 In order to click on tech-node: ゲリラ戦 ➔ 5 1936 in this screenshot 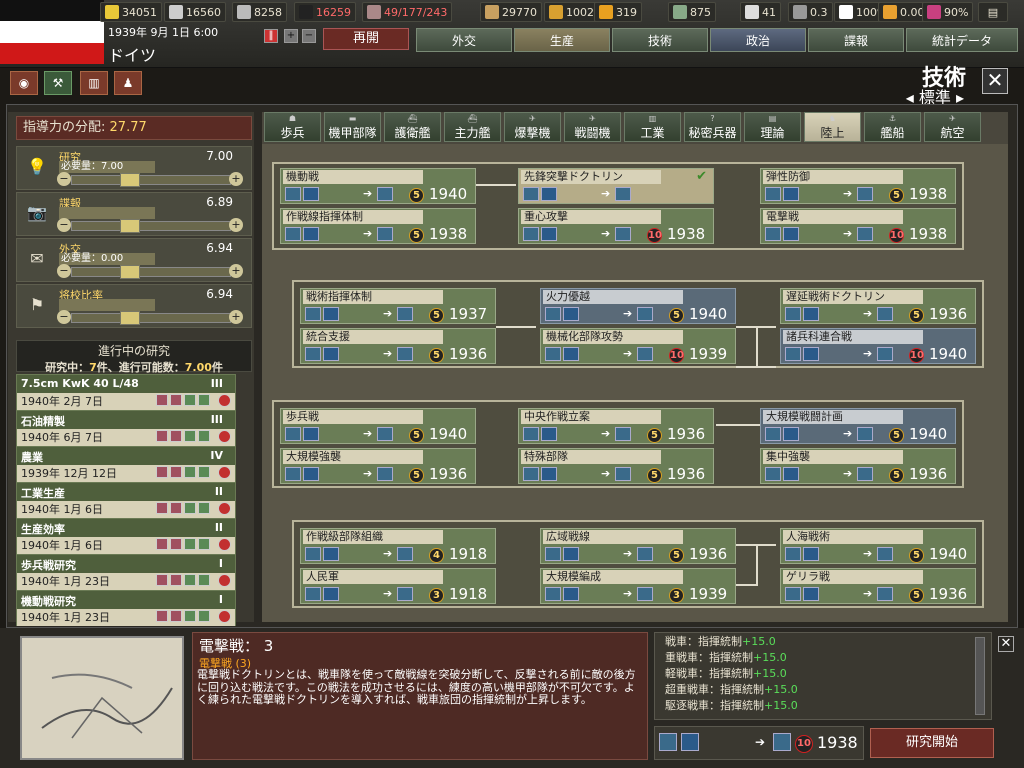, I will do `click(878, 586)`.